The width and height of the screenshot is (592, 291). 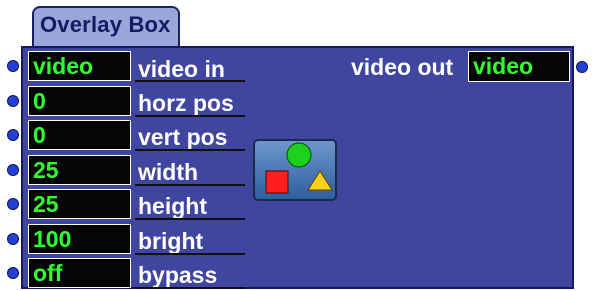 I want to click on input-port-horz-pos, so click(x=13, y=101).